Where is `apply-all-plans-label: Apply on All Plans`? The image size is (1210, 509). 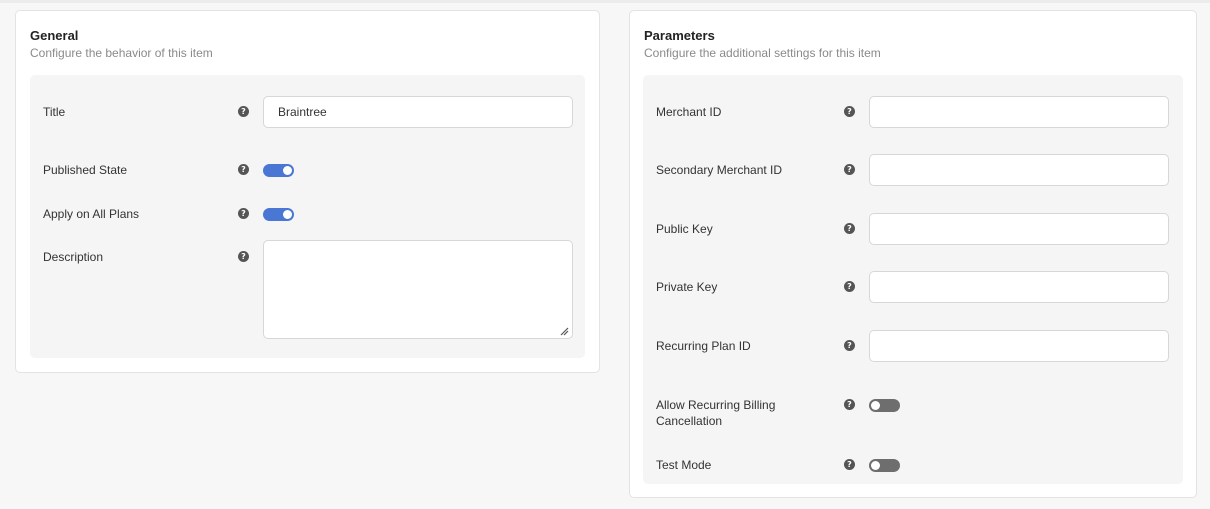
apply-all-plans-label: Apply on All Plans is located at coordinates (91, 214).